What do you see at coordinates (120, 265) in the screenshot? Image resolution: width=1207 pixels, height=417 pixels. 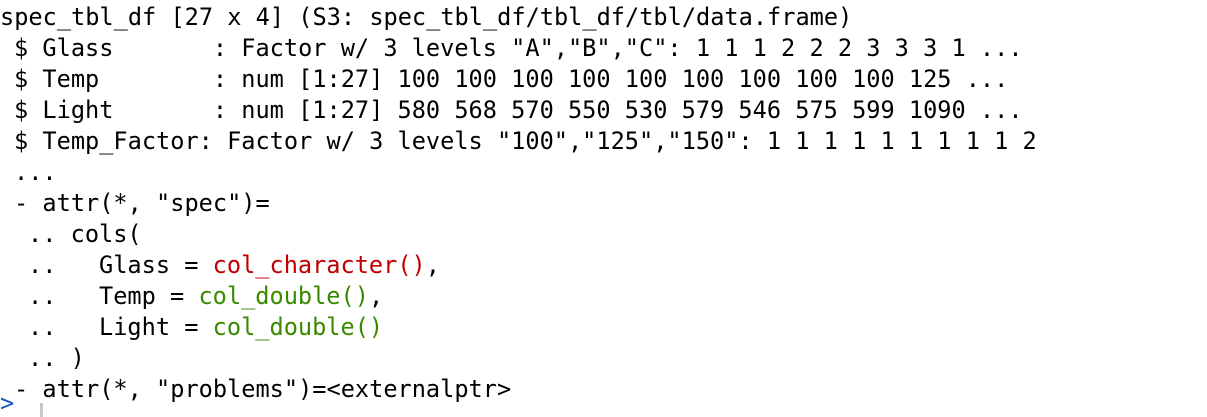 I see `spec-line-prefix: .. Glass =` at bounding box center [120, 265].